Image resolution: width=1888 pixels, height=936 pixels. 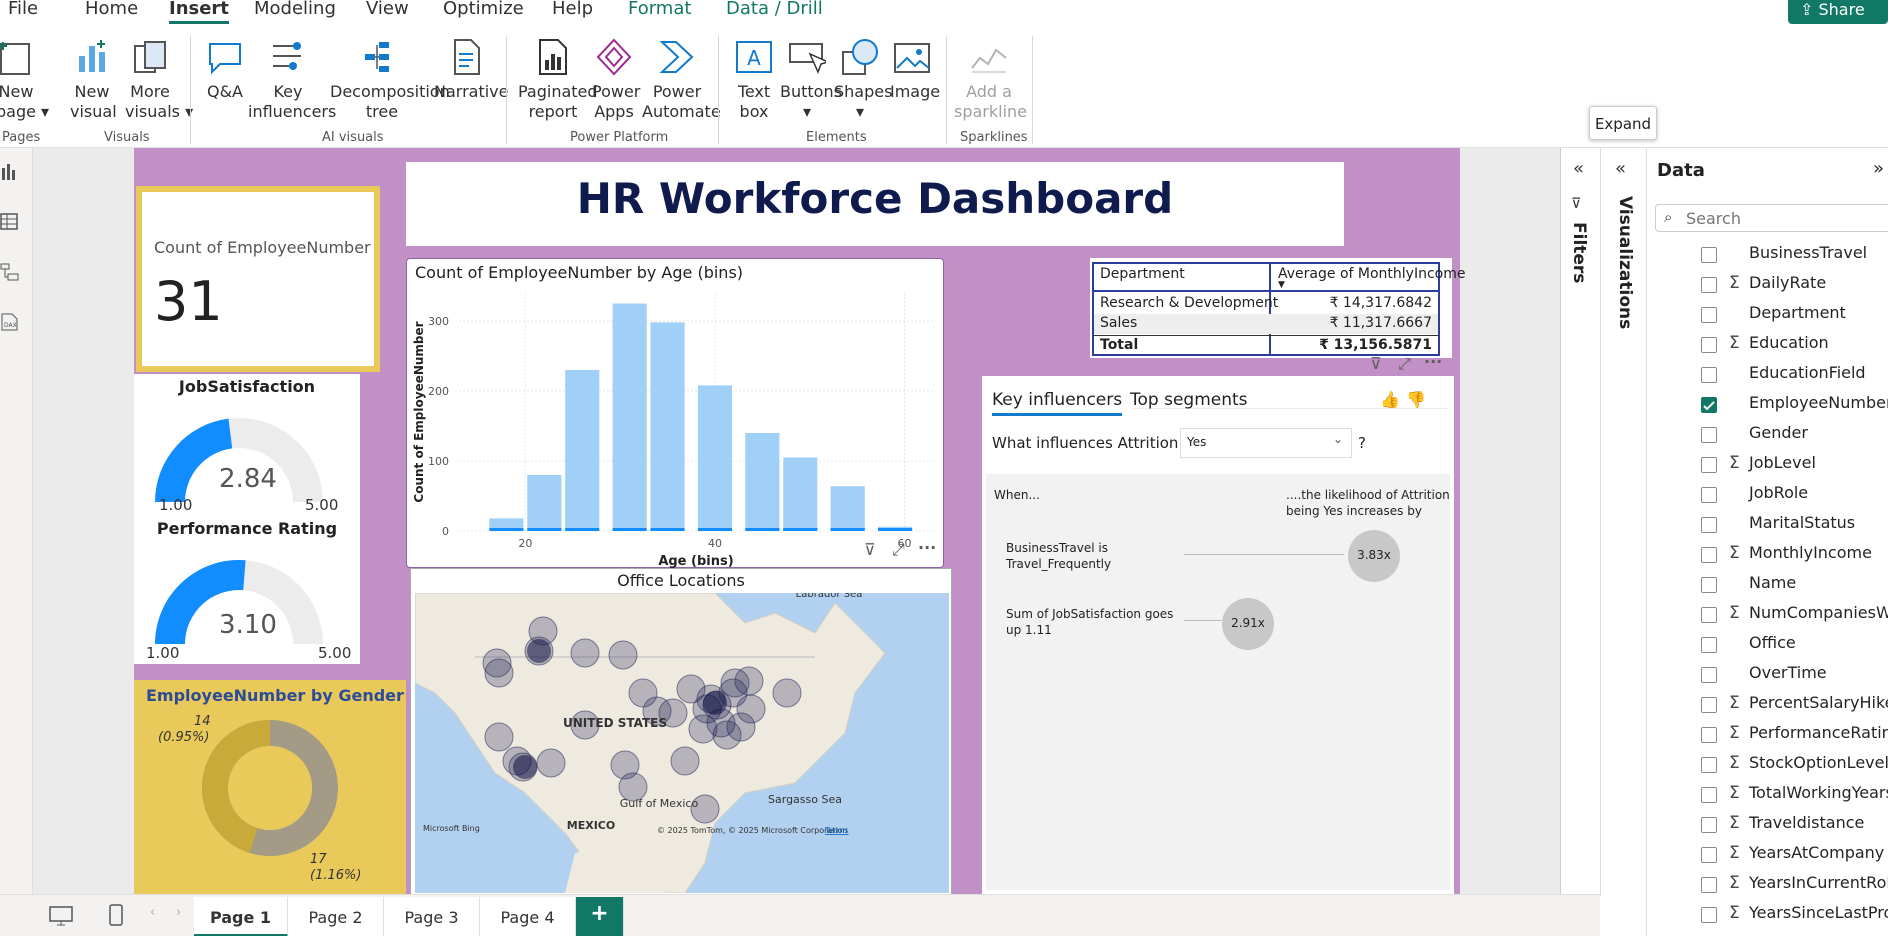 What do you see at coordinates (152, 912) in the screenshot?
I see `scroll-left-icon: ‹` at bounding box center [152, 912].